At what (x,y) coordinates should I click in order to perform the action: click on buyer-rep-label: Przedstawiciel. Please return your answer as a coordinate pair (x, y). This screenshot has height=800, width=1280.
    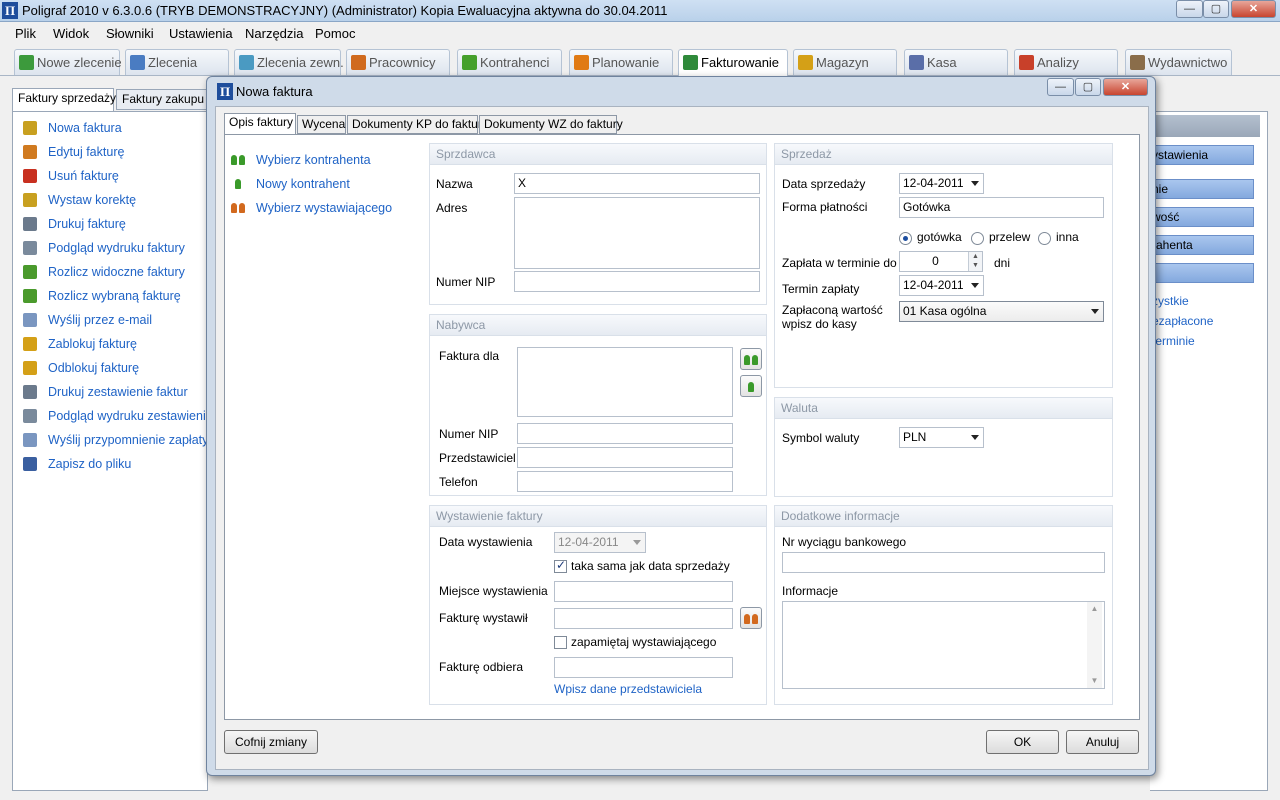
    Looking at the image, I should click on (477, 458).